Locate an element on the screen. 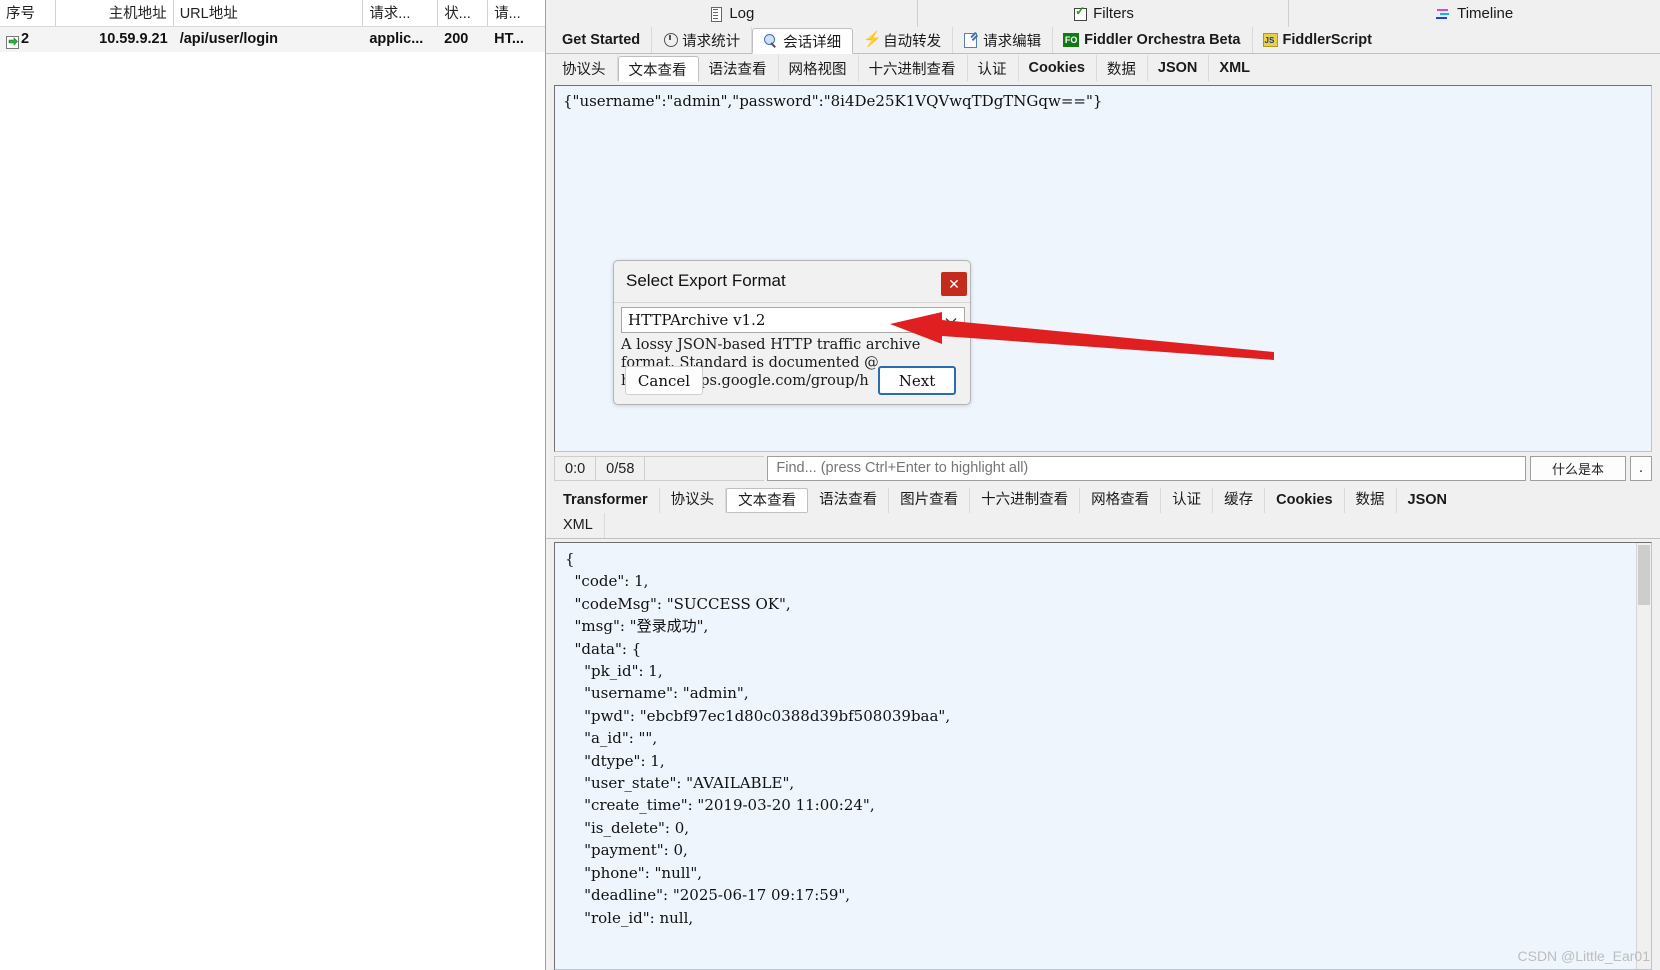 The image size is (1660, 970). response-tab-headers-label: 协议头 is located at coordinates (692, 500).